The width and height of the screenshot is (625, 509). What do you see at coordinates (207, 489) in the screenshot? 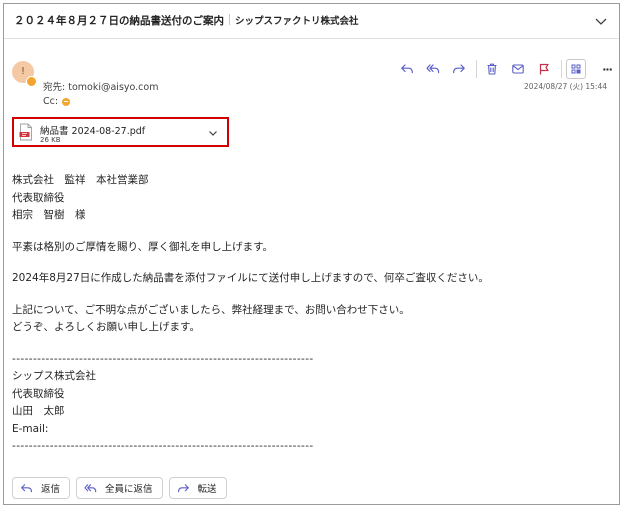
I see `forward-action-label: 転送` at bounding box center [207, 489].